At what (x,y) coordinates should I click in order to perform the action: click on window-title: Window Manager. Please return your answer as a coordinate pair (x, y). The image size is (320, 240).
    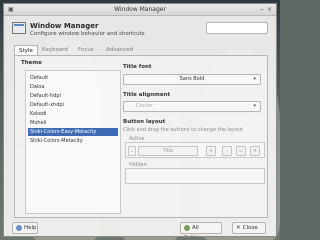
    Looking at the image, I should click on (140, 9).